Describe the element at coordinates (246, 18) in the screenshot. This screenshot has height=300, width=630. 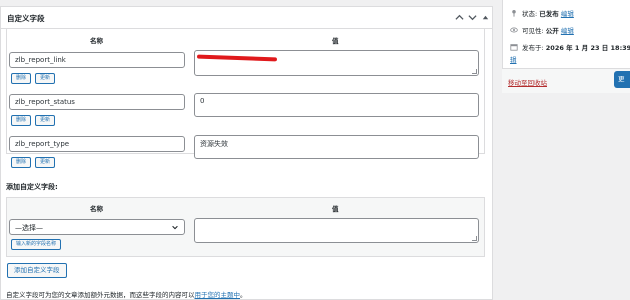
I see `metabox-header: 自定义字段` at that location.